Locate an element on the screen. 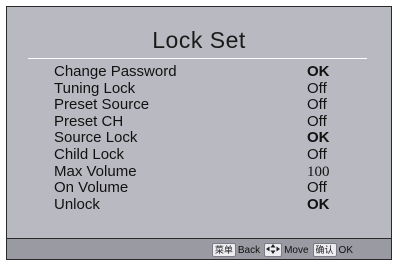 This screenshot has width=398, height=262. menu-item-change-password: Change Password OK is located at coordinates (199, 72).